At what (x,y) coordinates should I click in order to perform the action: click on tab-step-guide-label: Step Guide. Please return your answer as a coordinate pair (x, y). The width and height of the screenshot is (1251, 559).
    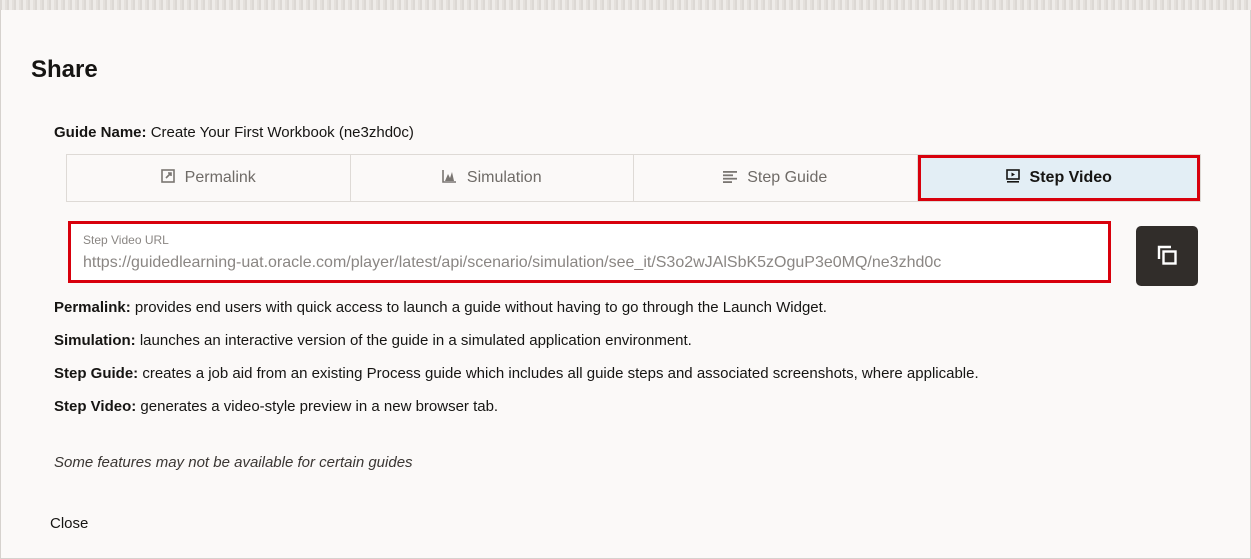
    Looking at the image, I should click on (787, 177).